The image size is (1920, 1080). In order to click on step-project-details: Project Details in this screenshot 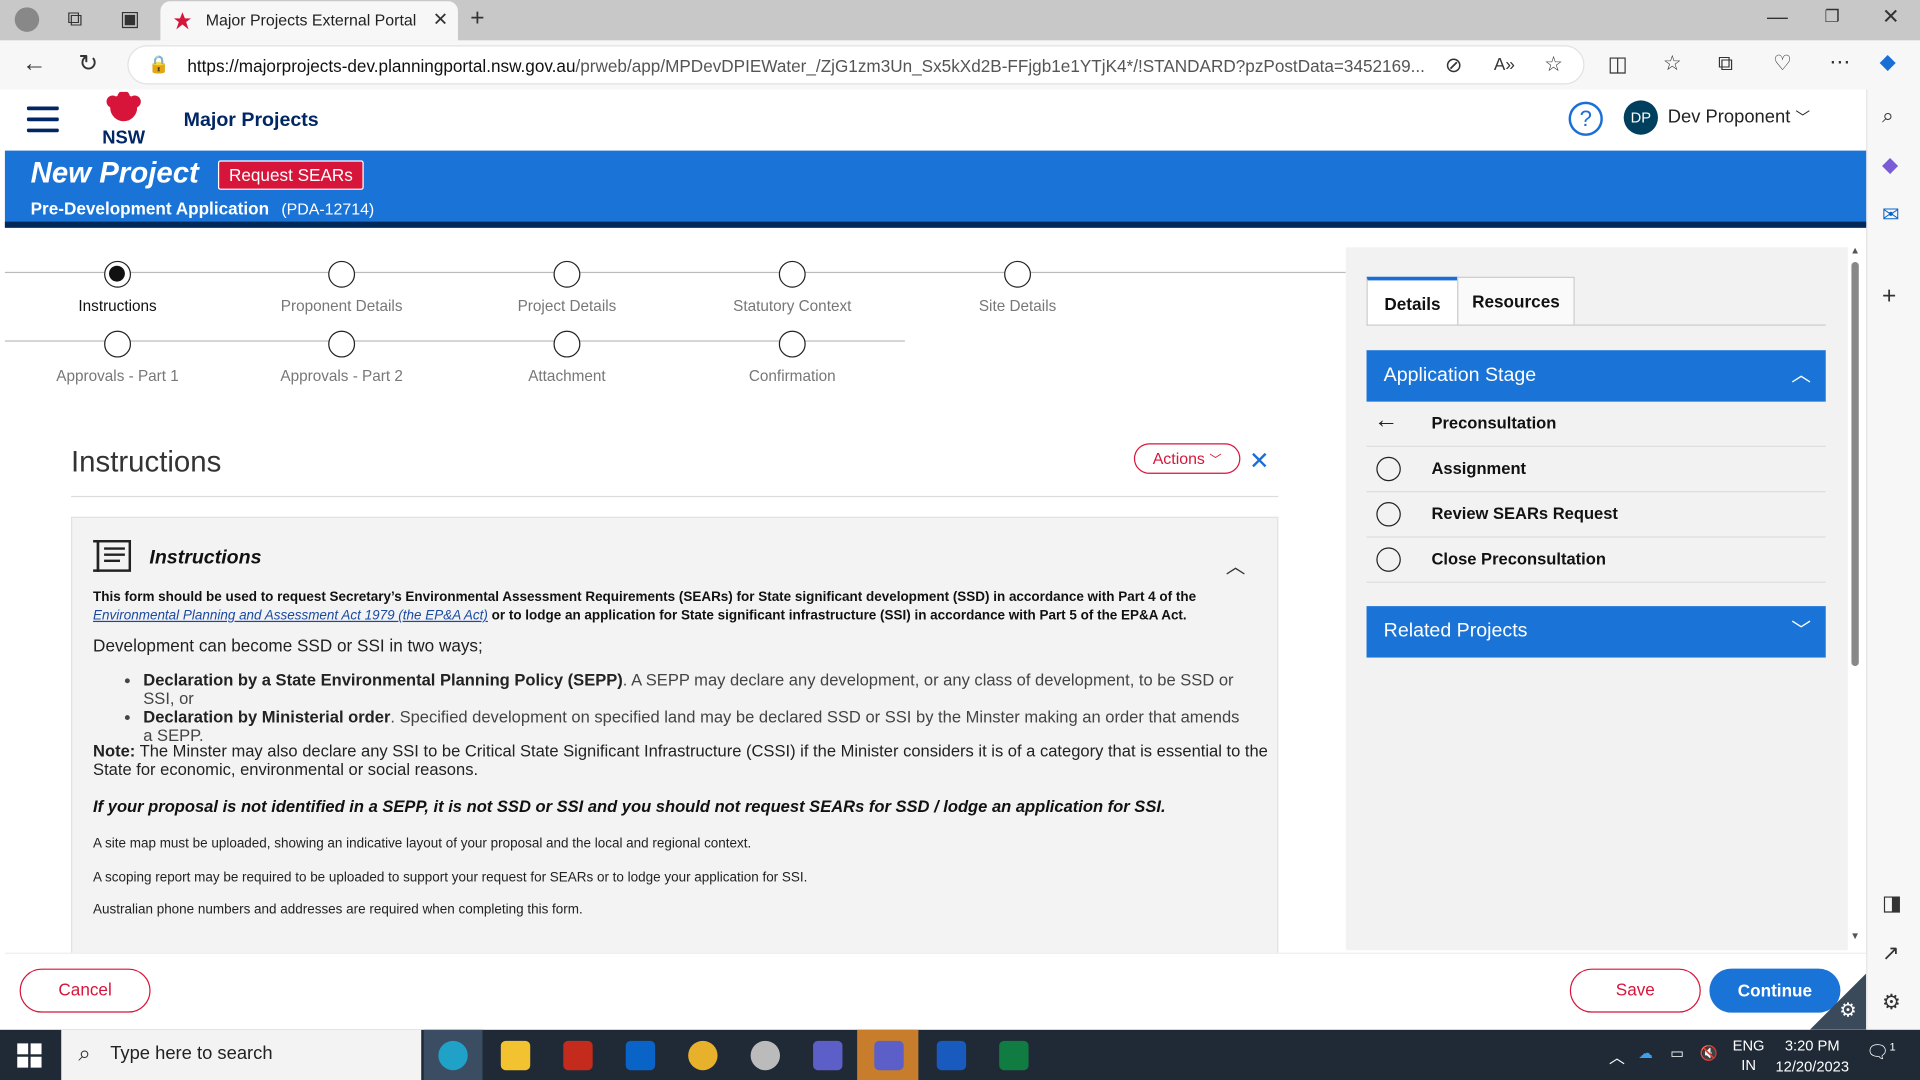, I will do `click(566, 287)`.